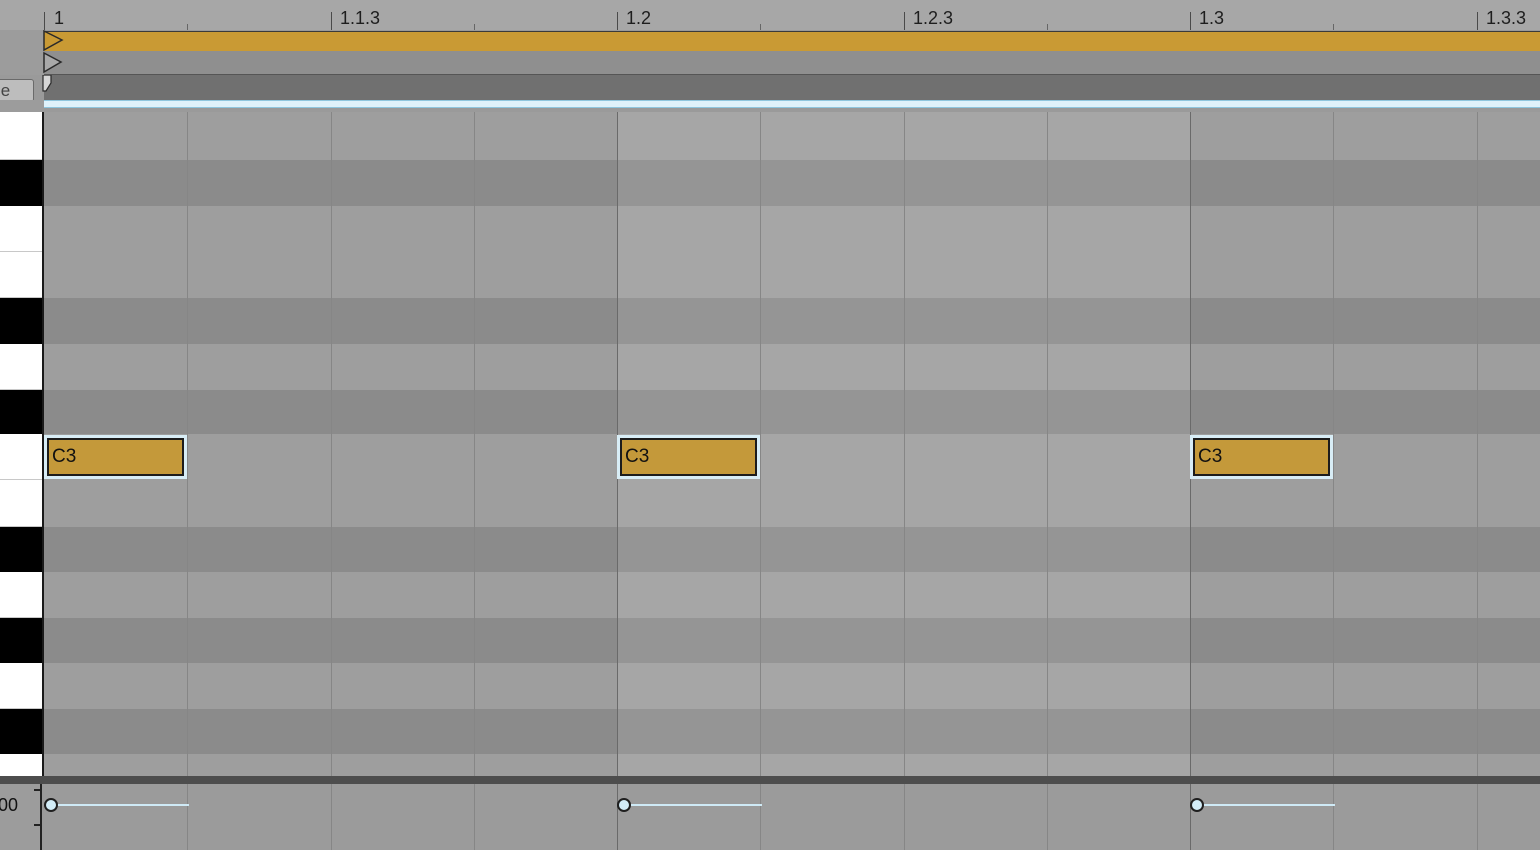 The width and height of the screenshot is (1540, 850). What do you see at coordinates (792, 87) in the screenshot?
I see `clip-region-row` at bounding box center [792, 87].